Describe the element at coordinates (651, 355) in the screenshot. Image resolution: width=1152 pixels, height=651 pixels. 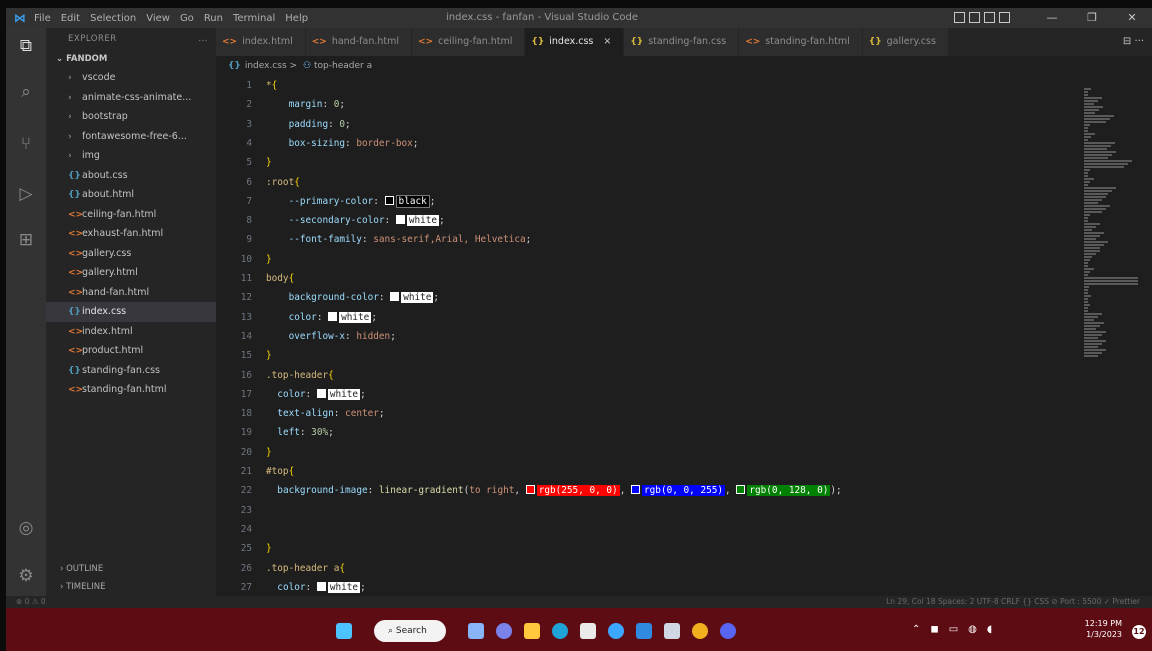
I see `code-line: 15}` at that location.